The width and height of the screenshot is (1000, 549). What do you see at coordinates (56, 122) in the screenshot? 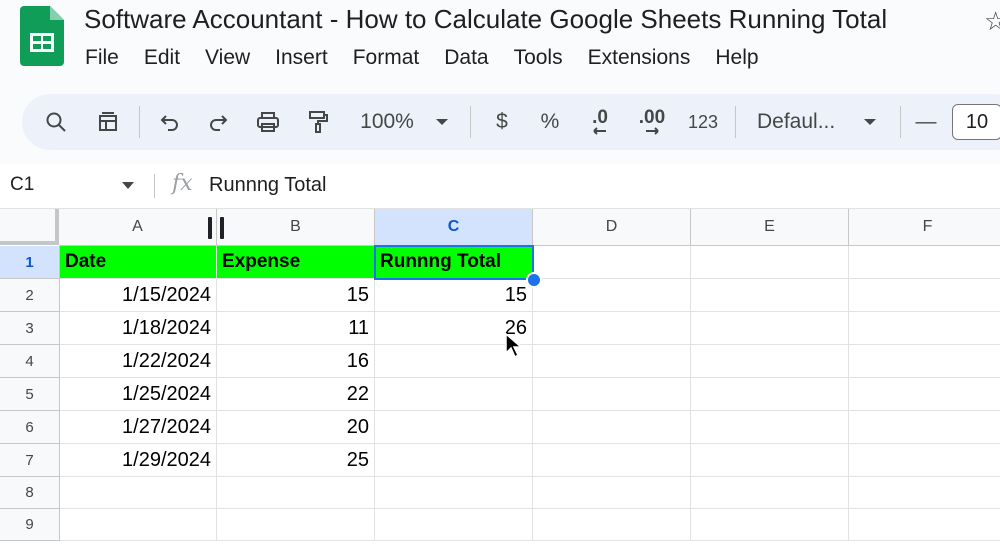
I see `search-menus-icon` at bounding box center [56, 122].